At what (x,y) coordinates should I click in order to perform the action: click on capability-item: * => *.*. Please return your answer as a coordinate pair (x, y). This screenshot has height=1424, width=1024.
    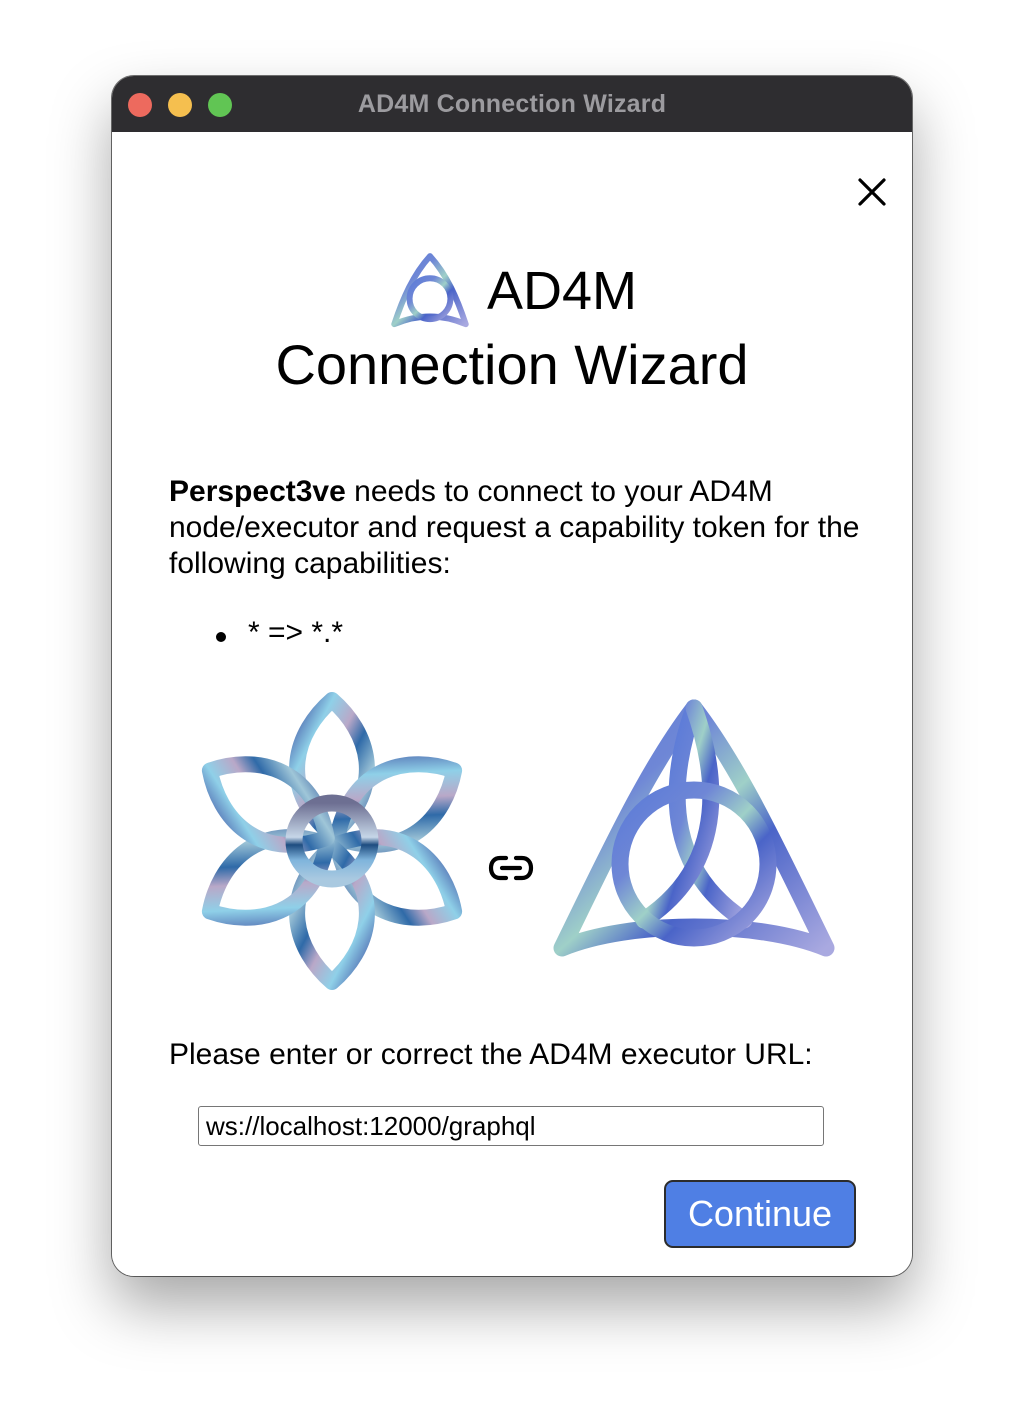
    Looking at the image, I should click on (279, 633).